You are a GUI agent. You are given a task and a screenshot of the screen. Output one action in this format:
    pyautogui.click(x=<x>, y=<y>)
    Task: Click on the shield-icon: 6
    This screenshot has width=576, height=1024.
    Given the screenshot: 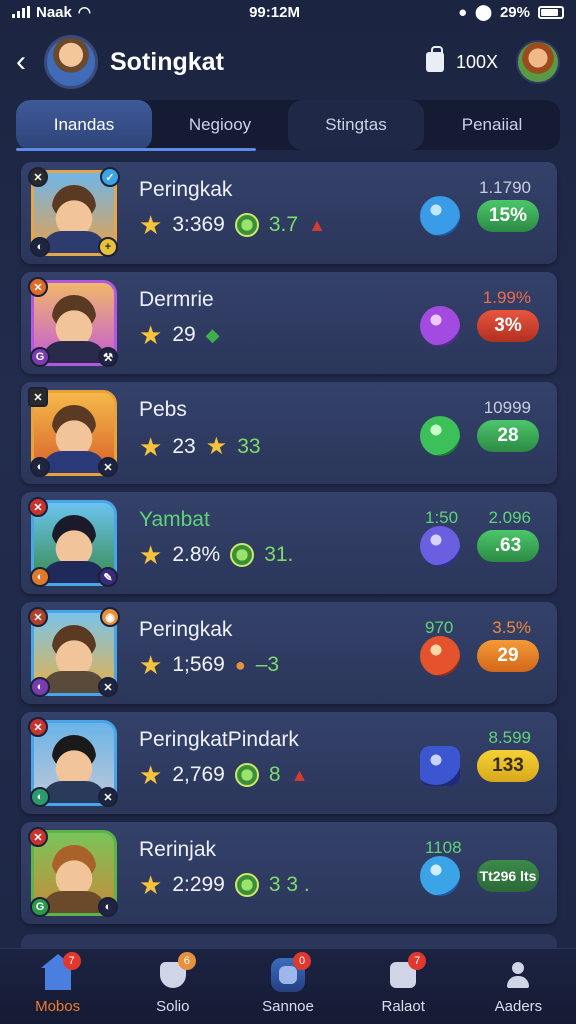 What is the action you would take?
    pyautogui.click(x=176, y=972)
    